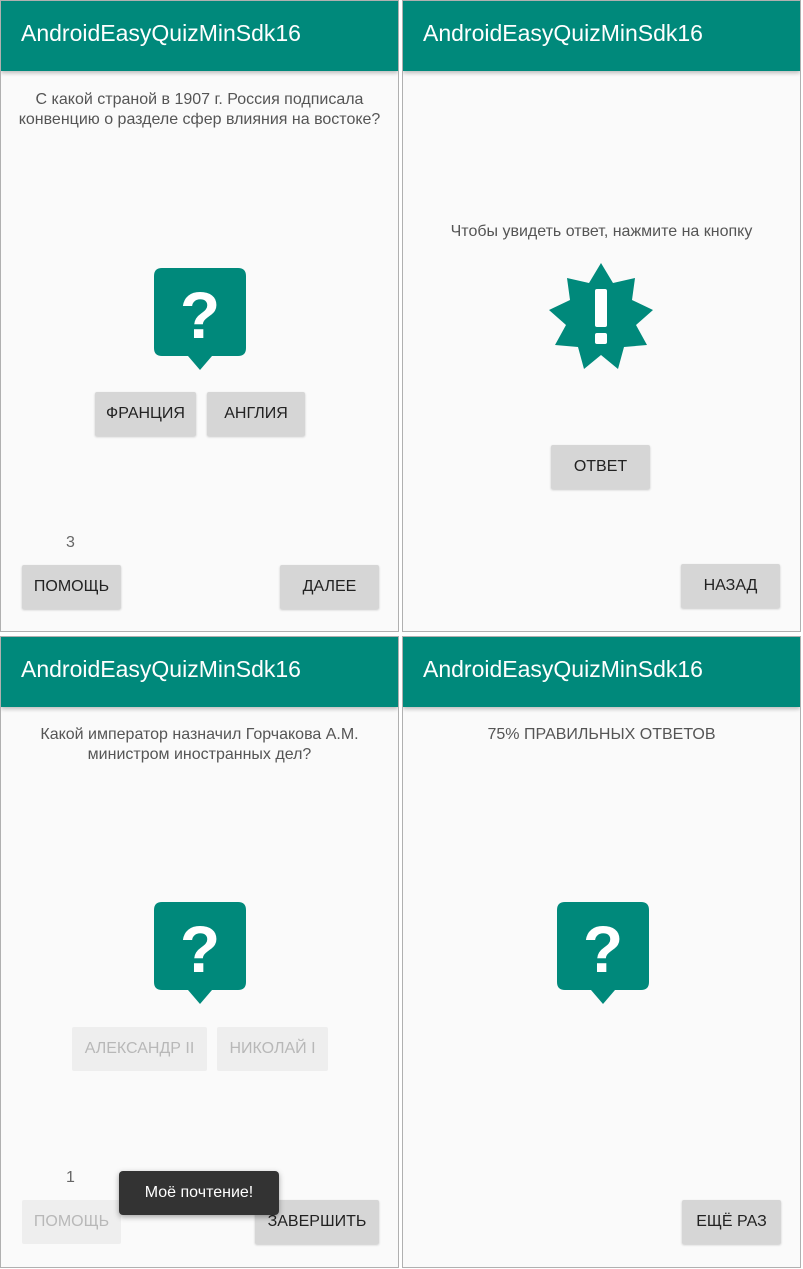 Image resolution: width=803 pixels, height=1269 pixels. What do you see at coordinates (601, 734) in the screenshot?
I see `result-text: 75% ПРАВИЛЬНЫХ ОТВЕТОВ` at bounding box center [601, 734].